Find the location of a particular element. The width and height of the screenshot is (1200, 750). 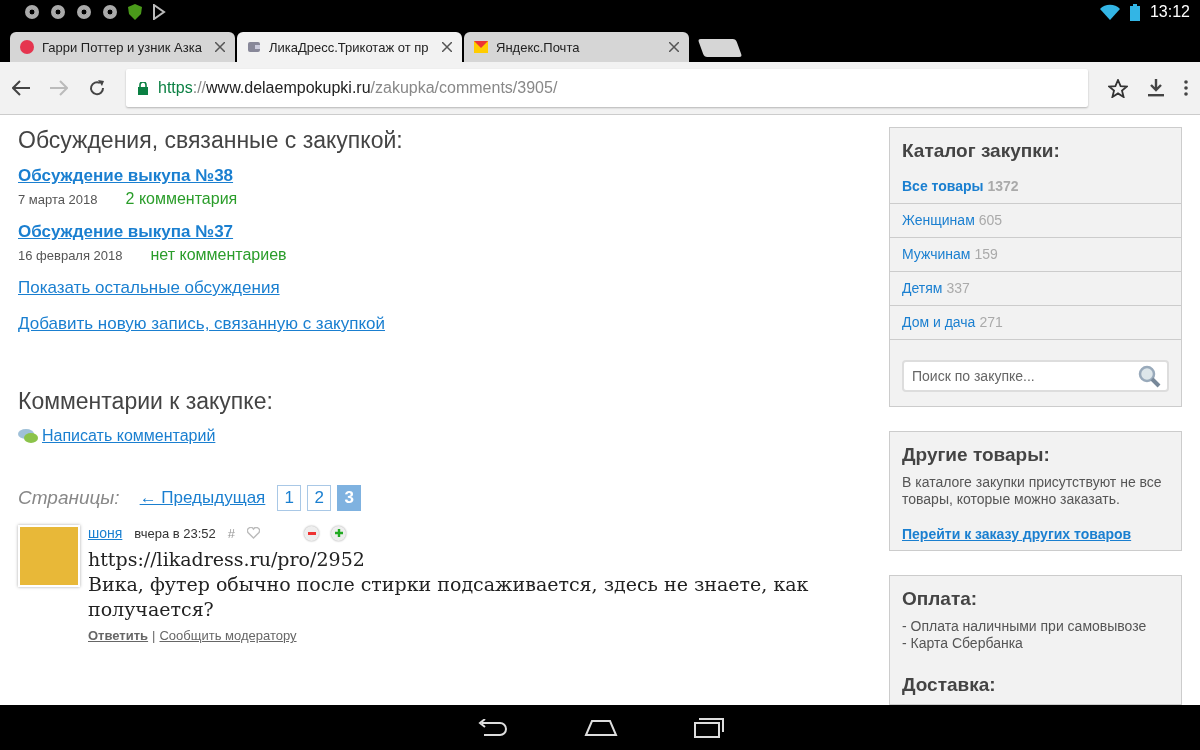

vote-up-button is located at coordinates (339, 533).